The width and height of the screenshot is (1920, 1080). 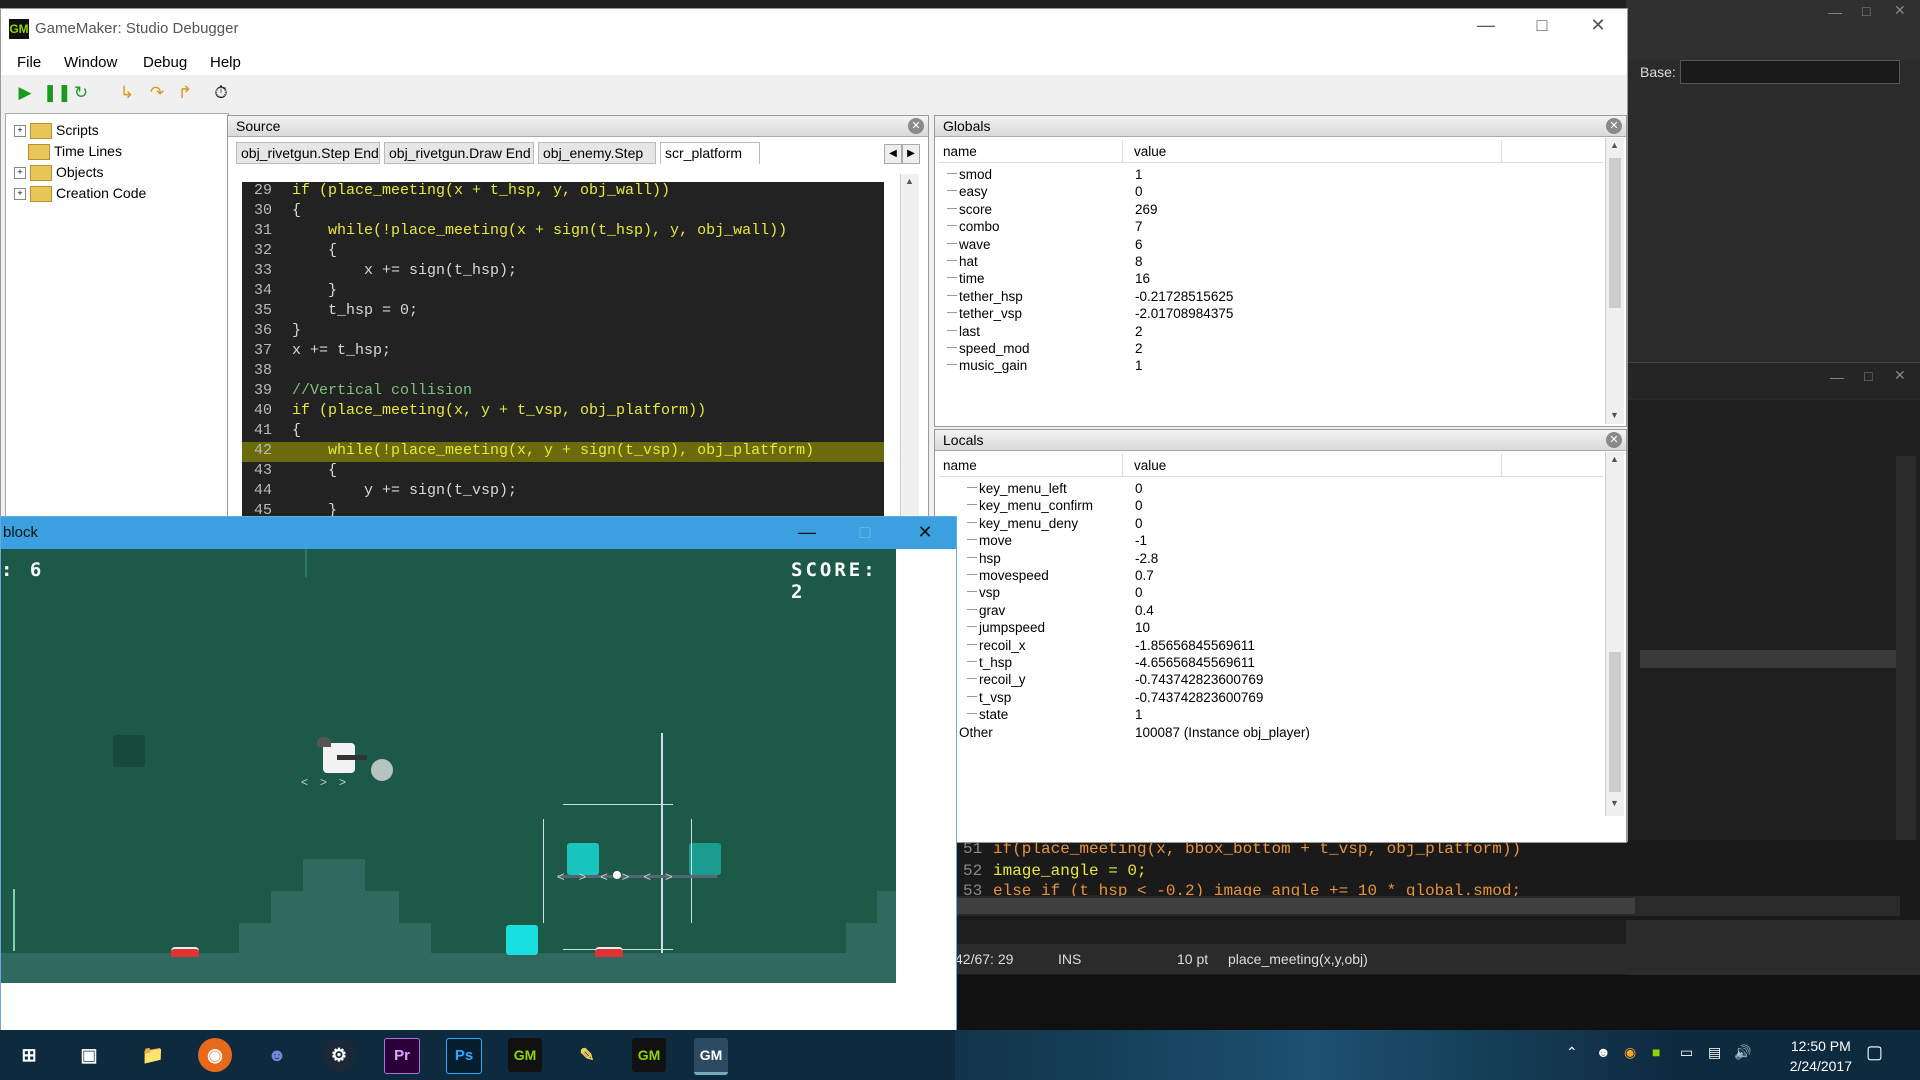 I want to click on tray-app-icon: ◉, so click(x=1630, y=1052).